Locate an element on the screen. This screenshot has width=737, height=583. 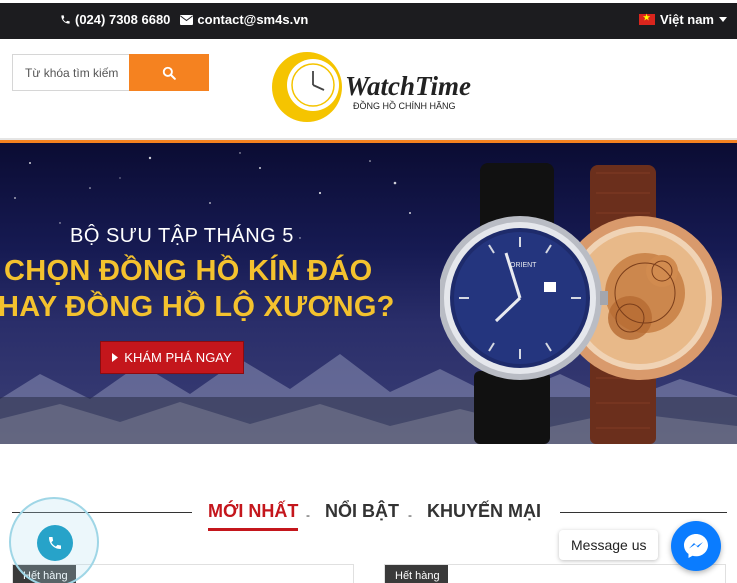
site-logo: WatchTime ĐỒNG HỒ CHÍNH HÃNG is located at coordinates (371, 87).